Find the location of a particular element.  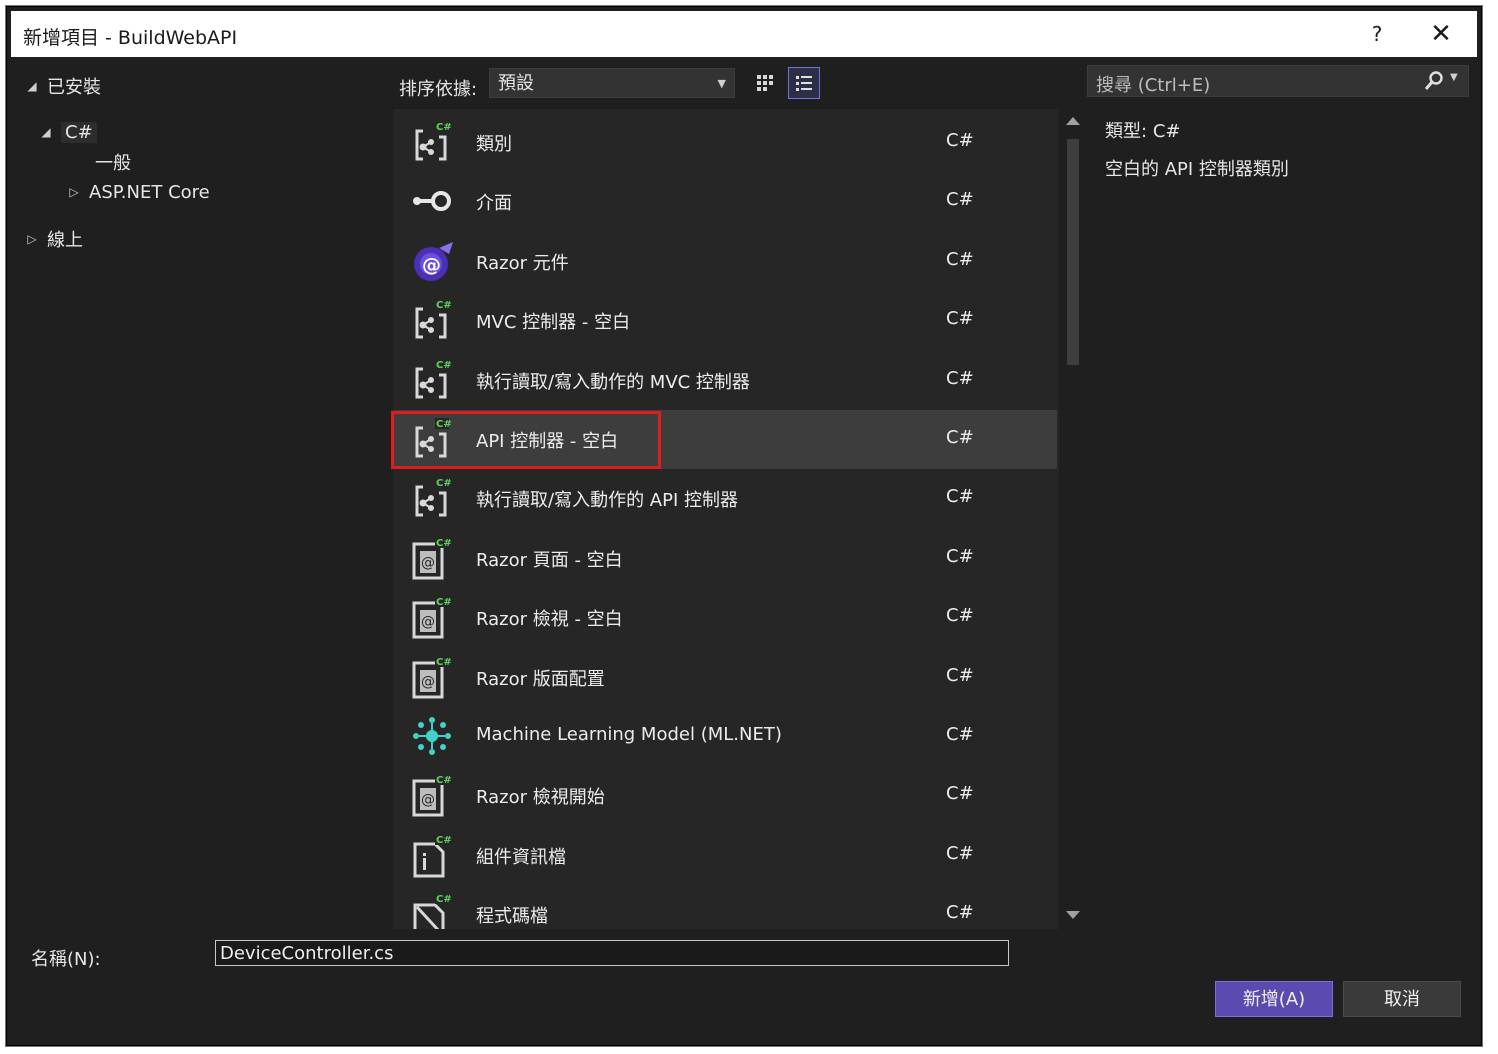

template-row: C# 執行讀取/寫入動作的 MVC 控制器 C# is located at coordinates (725, 380).